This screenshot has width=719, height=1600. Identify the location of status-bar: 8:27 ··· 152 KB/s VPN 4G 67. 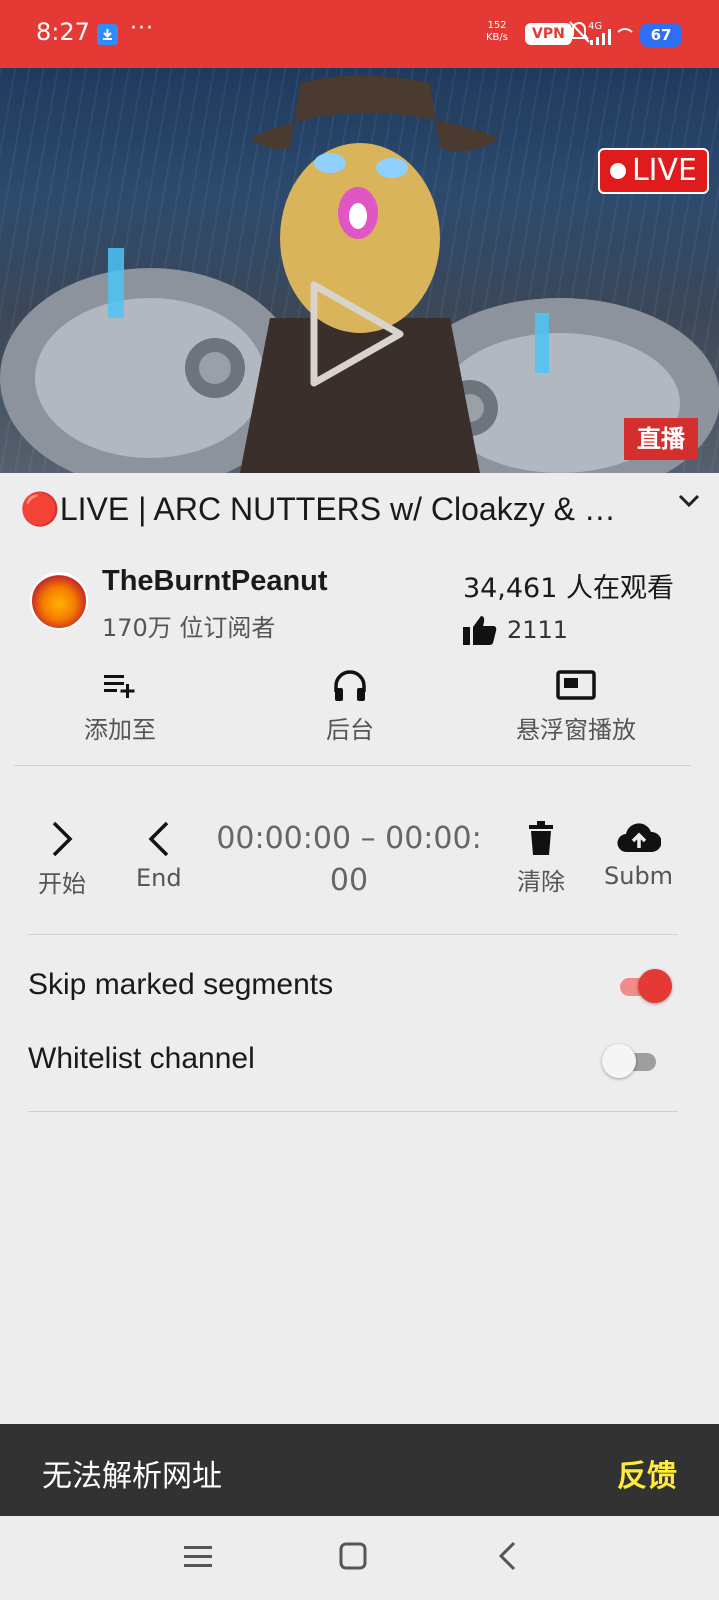
(359, 34).